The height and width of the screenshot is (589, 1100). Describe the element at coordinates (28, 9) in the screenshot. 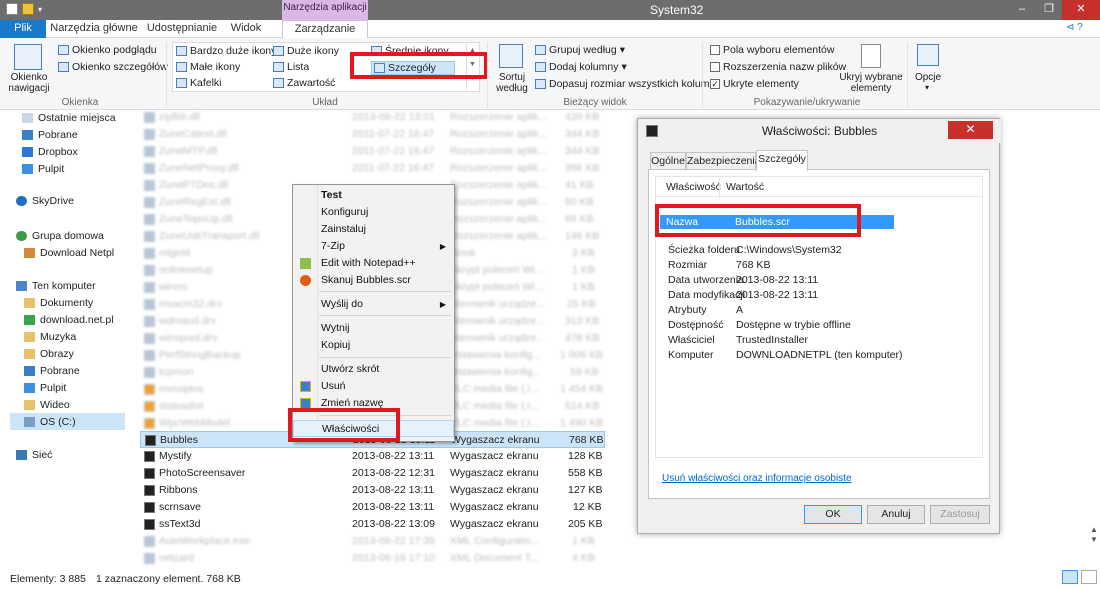

I see `folder-icon` at that location.